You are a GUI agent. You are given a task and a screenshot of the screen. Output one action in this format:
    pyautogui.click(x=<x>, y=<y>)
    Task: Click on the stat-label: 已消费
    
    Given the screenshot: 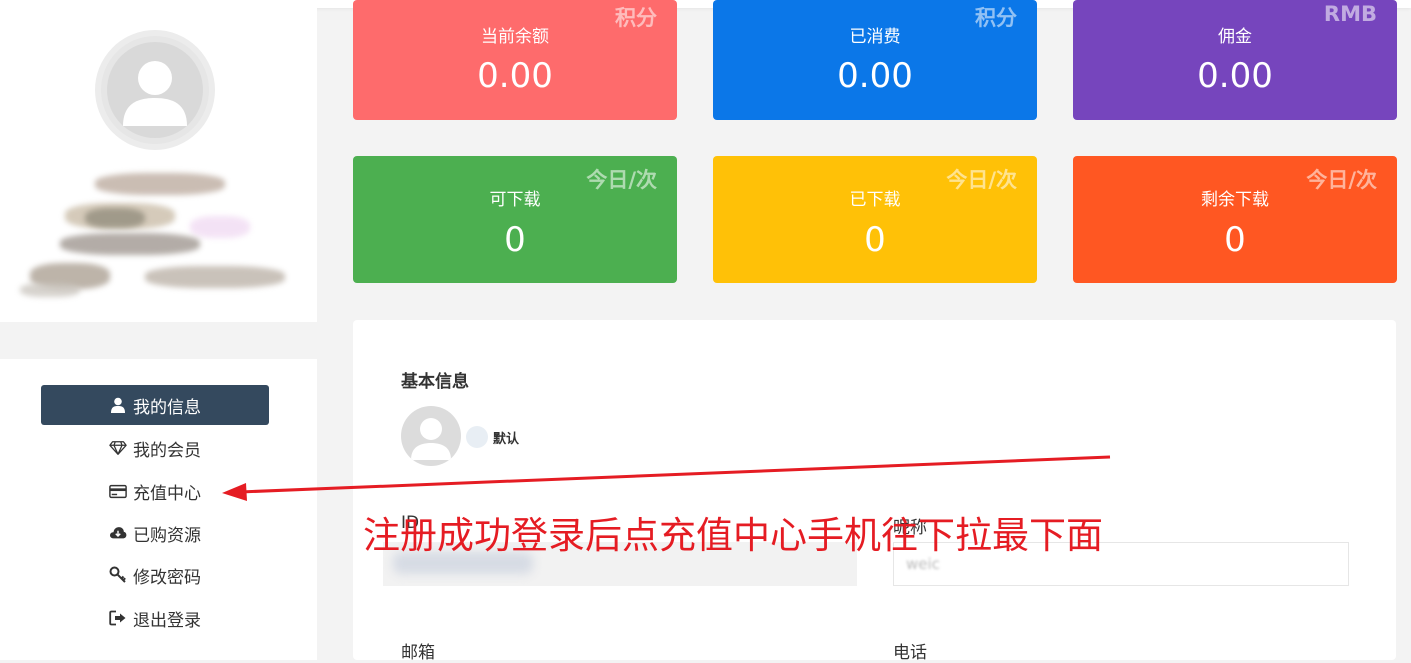 What is the action you would take?
    pyautogui.click(x=875, y=37)
    